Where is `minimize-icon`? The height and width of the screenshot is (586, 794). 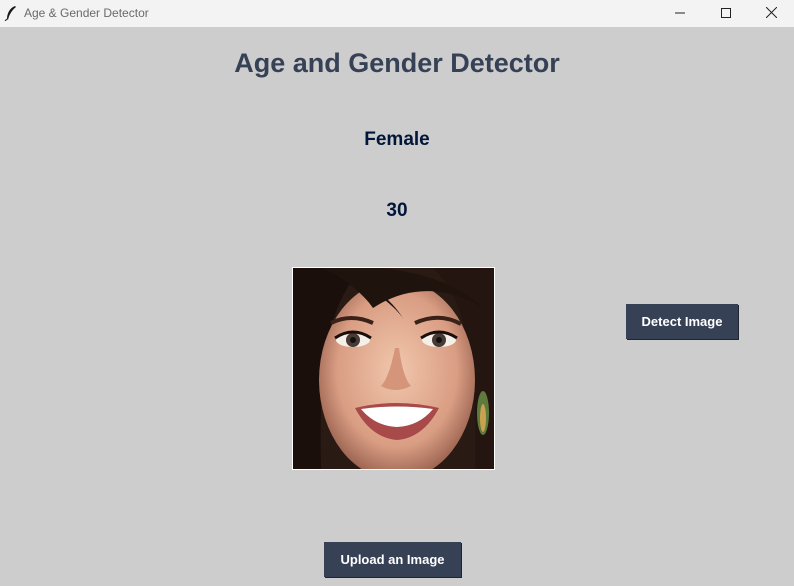
minimize-icon is located at coordinates (680, 14).